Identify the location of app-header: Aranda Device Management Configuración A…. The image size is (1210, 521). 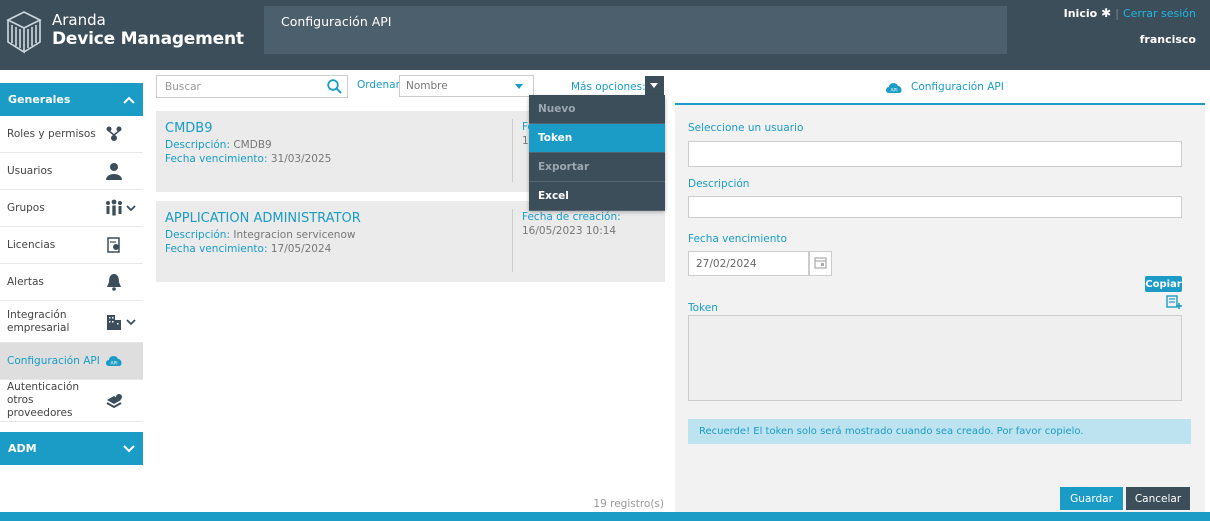
(605, 35).